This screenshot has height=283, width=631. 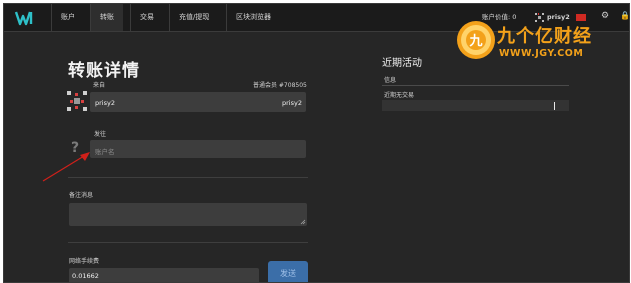 I want to click on from-avatar-icon, so click(x=77, y=101).